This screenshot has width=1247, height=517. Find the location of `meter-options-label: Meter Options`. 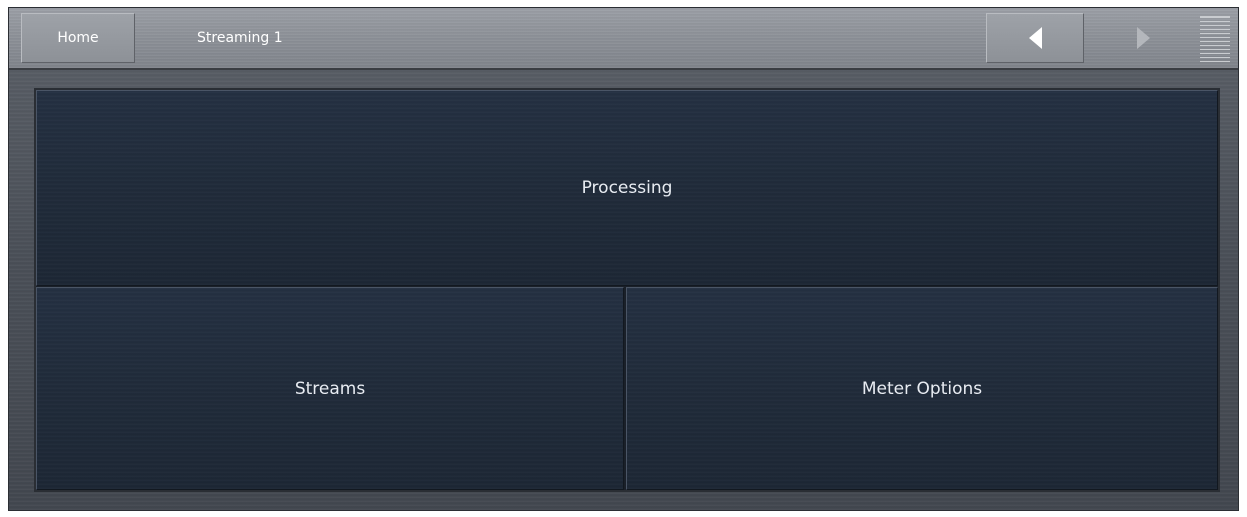

meter-options-label: Meter Options is located at coordinates (922, 388).